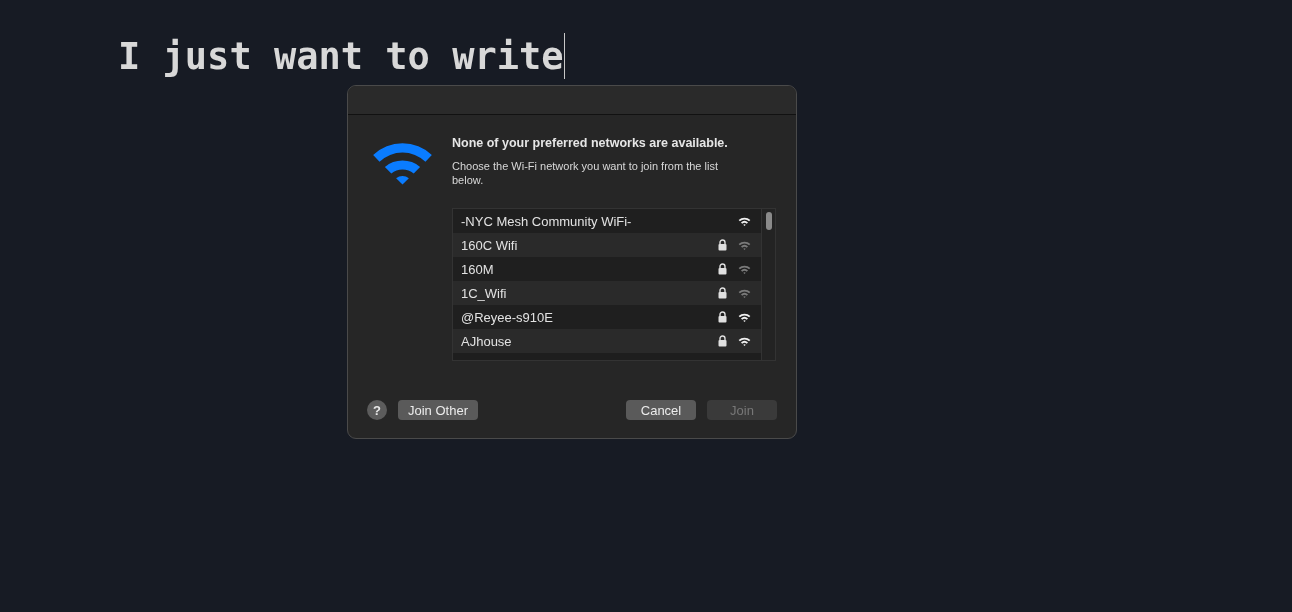  What do you see at coordinates (585, 173) in the screenshot?
I see `dialog-message: Choose the Wi-Fi network you want to join from the list below.` at bounding box center [585, 173].